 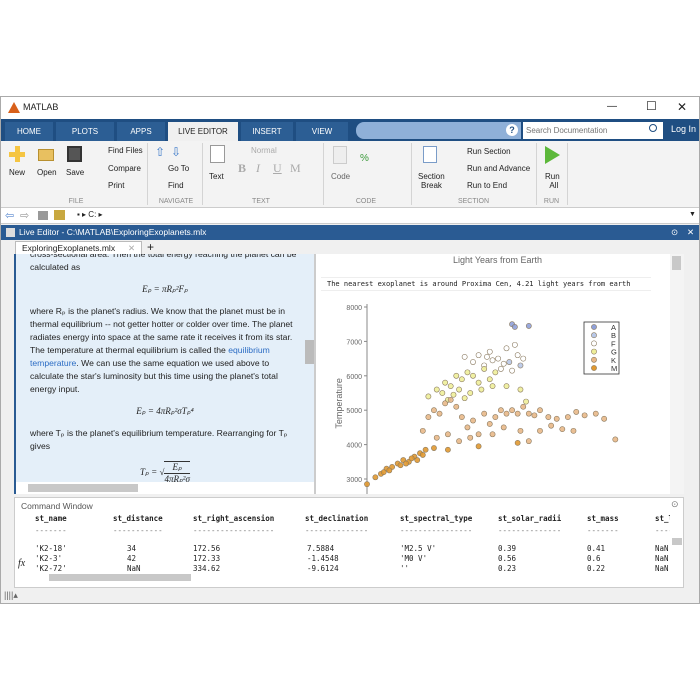 What do you see at coordinates (160, 152) in the screenshot?
I see `up-arrow-icon: ⇧` at bounding box center [160, 152].